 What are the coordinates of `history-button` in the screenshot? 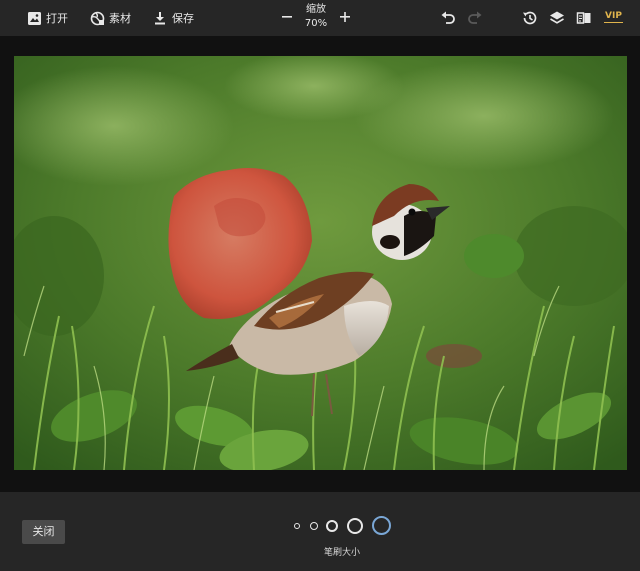 It's located at (530, 18).